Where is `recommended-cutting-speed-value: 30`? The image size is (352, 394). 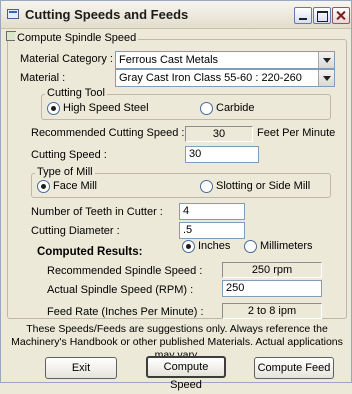
recommended-cutting-speed-value: 30 is located at coordinates (219, 134).